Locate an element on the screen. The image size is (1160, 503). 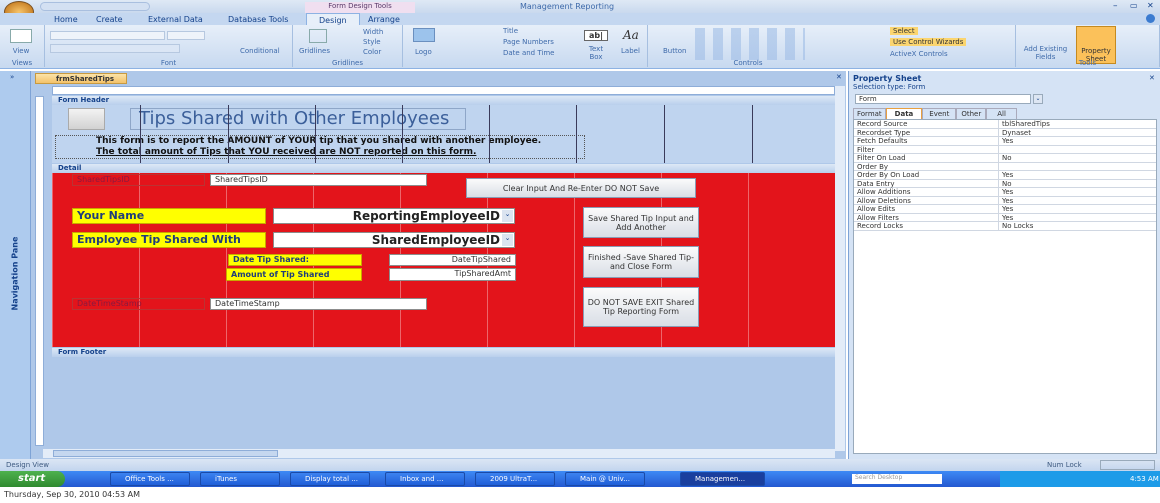
property-row: Order By is located at coordinates (1005, 166).